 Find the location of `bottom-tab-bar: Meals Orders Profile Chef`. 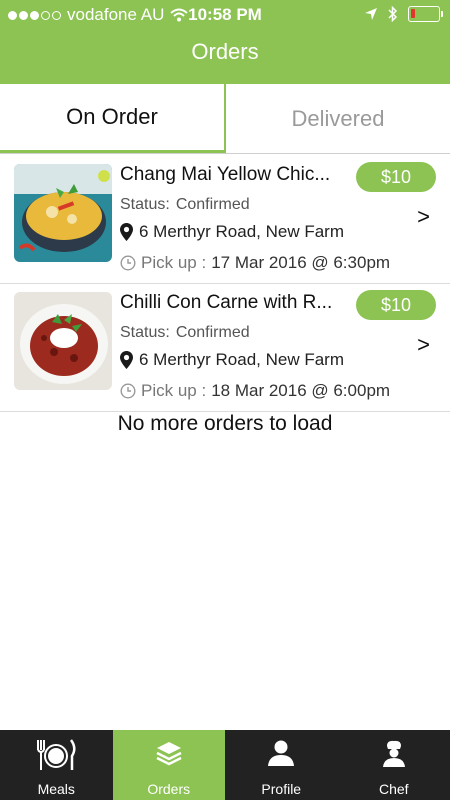

bottom-tab-bar: Meals Orders Profile Chef is located at coordinates (225, 765).